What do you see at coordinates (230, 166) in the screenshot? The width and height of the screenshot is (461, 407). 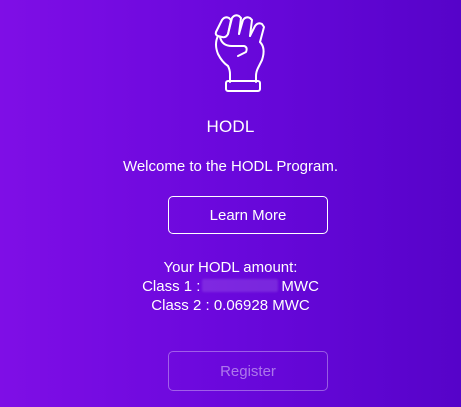 I see `welcome-text: Welcome to the HODL Program.` at bounding box center [230, 166].